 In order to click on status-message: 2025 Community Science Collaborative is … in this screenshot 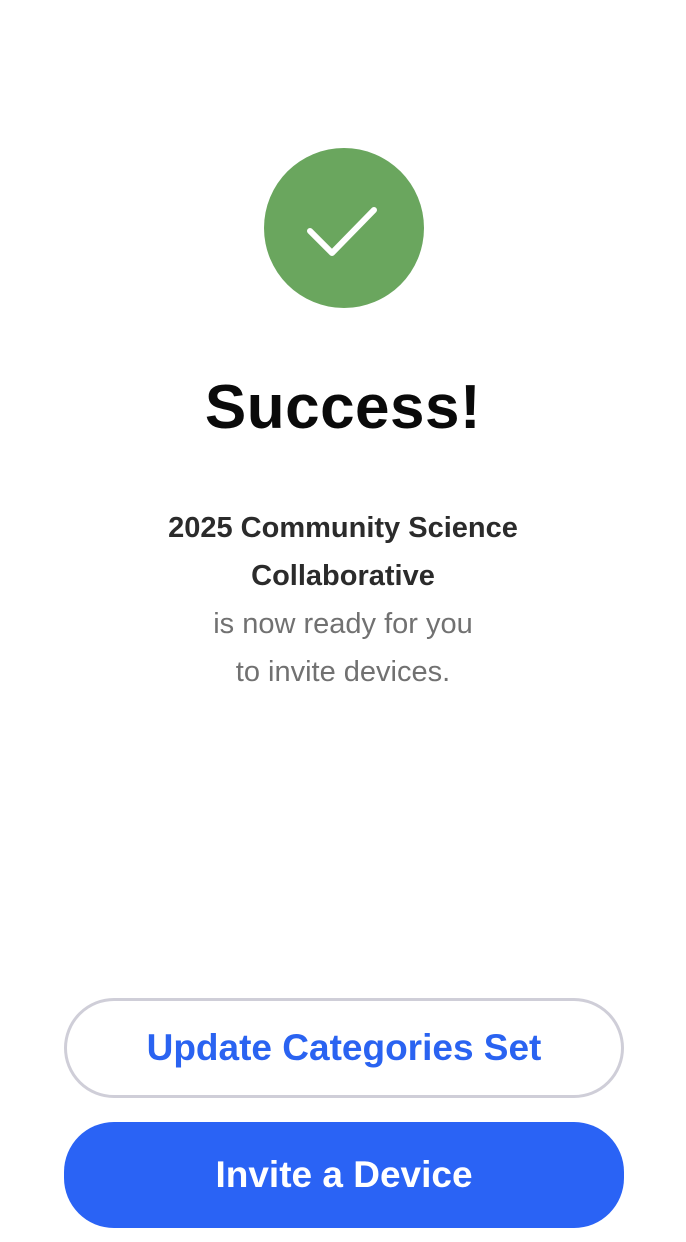, I will do `click(343, 600)`.